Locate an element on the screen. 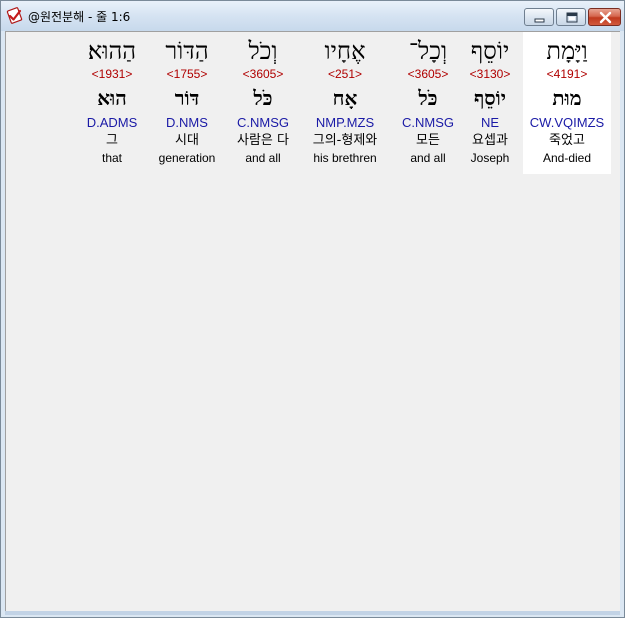 Image resolution: width=625 pixels, height=618 pixels. lemma-word: אָח is located at coordinates (345, 98).